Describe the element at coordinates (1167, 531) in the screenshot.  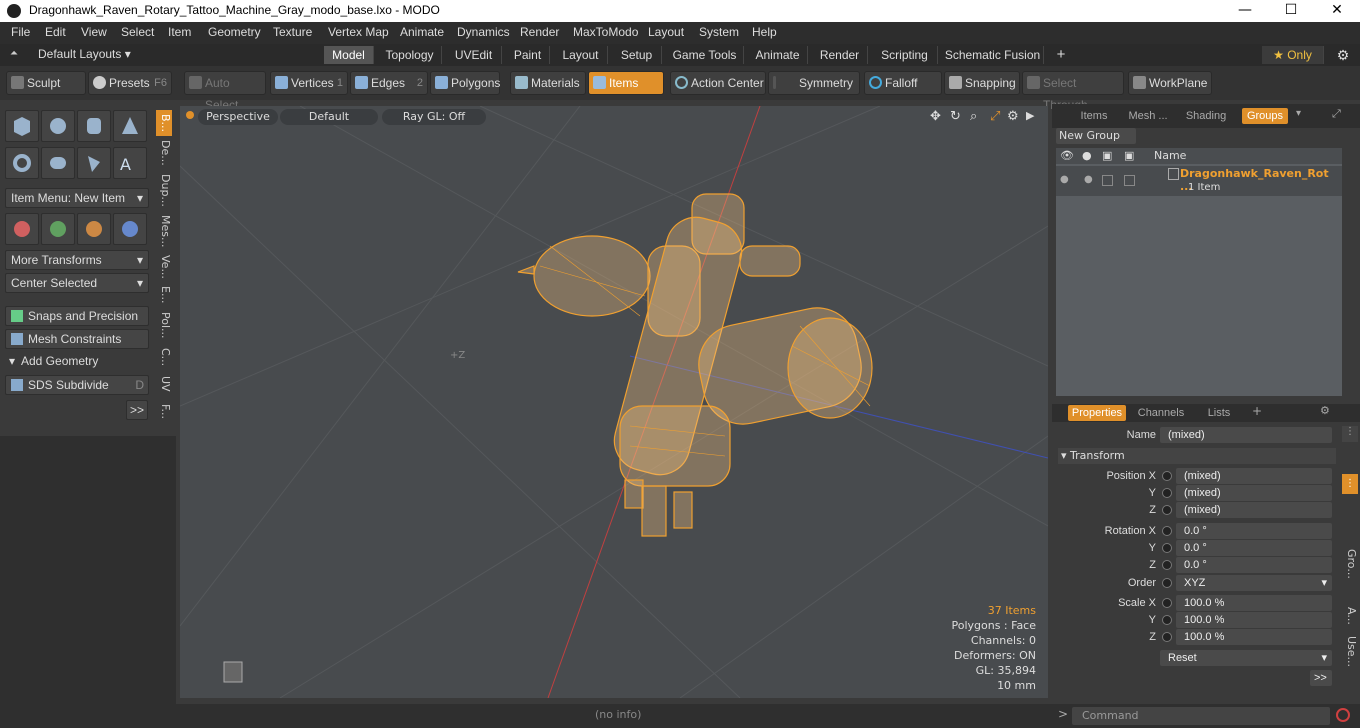
I see `rotation-x-key-dot` at that location.